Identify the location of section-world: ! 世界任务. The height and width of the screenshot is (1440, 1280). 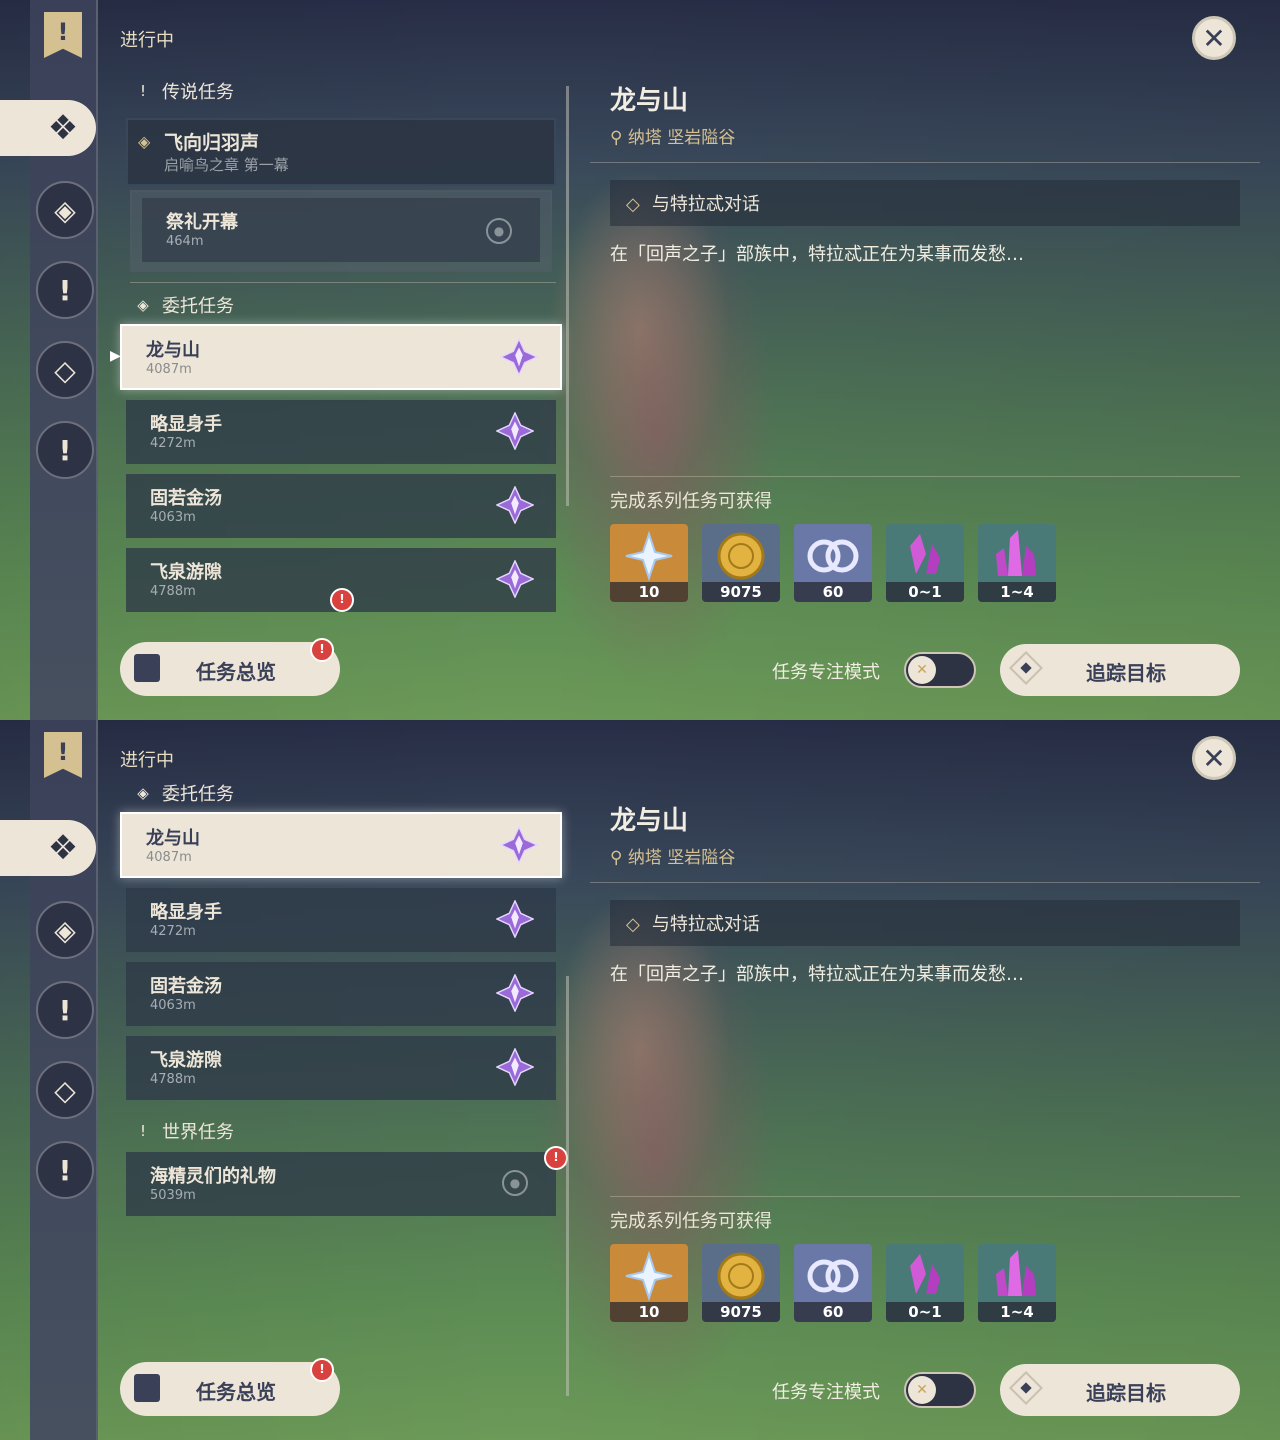
(184, 1131).